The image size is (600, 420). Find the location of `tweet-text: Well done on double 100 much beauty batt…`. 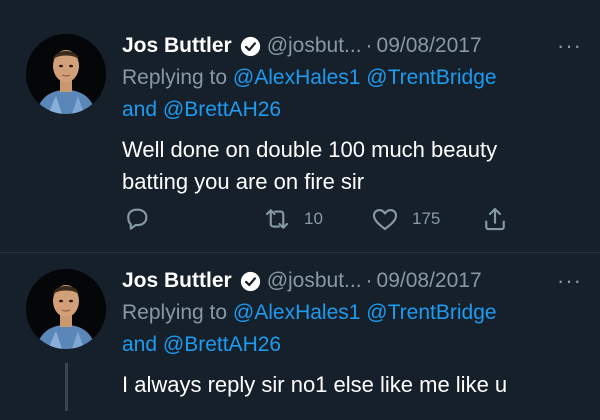

tweet-text: Well done on double 100 much beauty batt… is located at coordinates (357, 166).